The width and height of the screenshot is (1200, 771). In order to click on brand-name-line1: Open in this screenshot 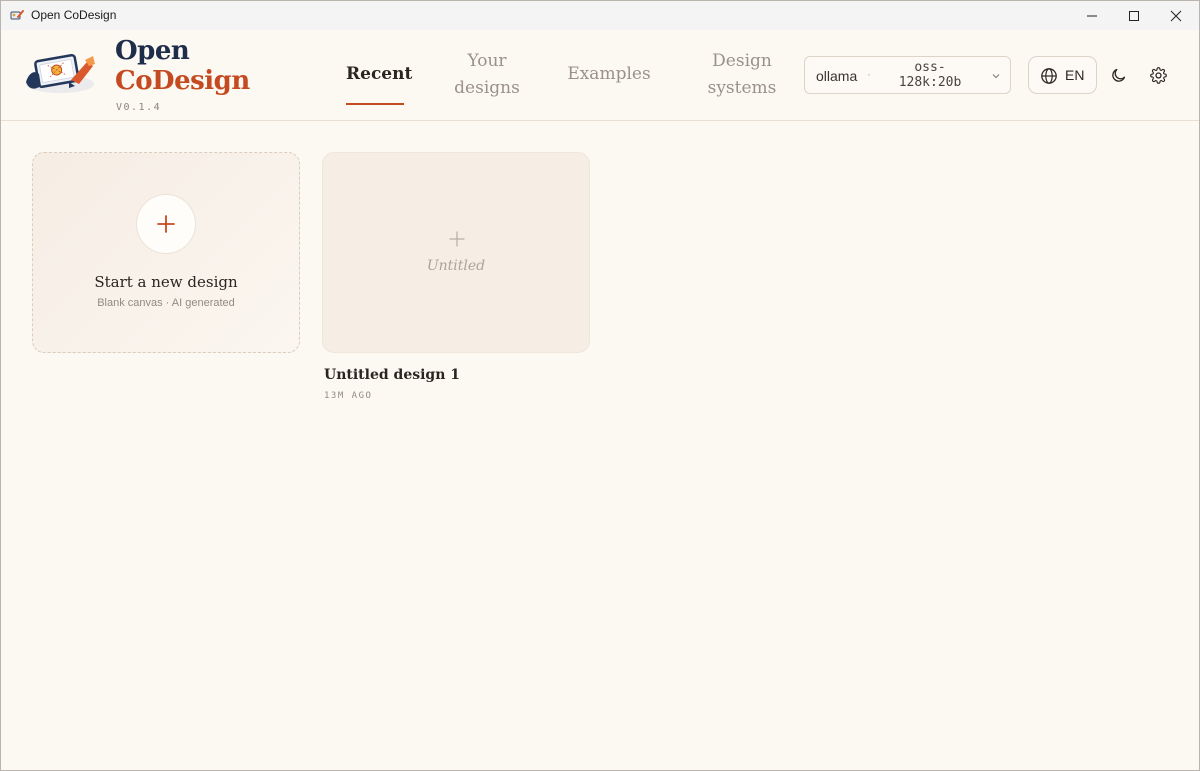, I will do `click(152, 51)`.